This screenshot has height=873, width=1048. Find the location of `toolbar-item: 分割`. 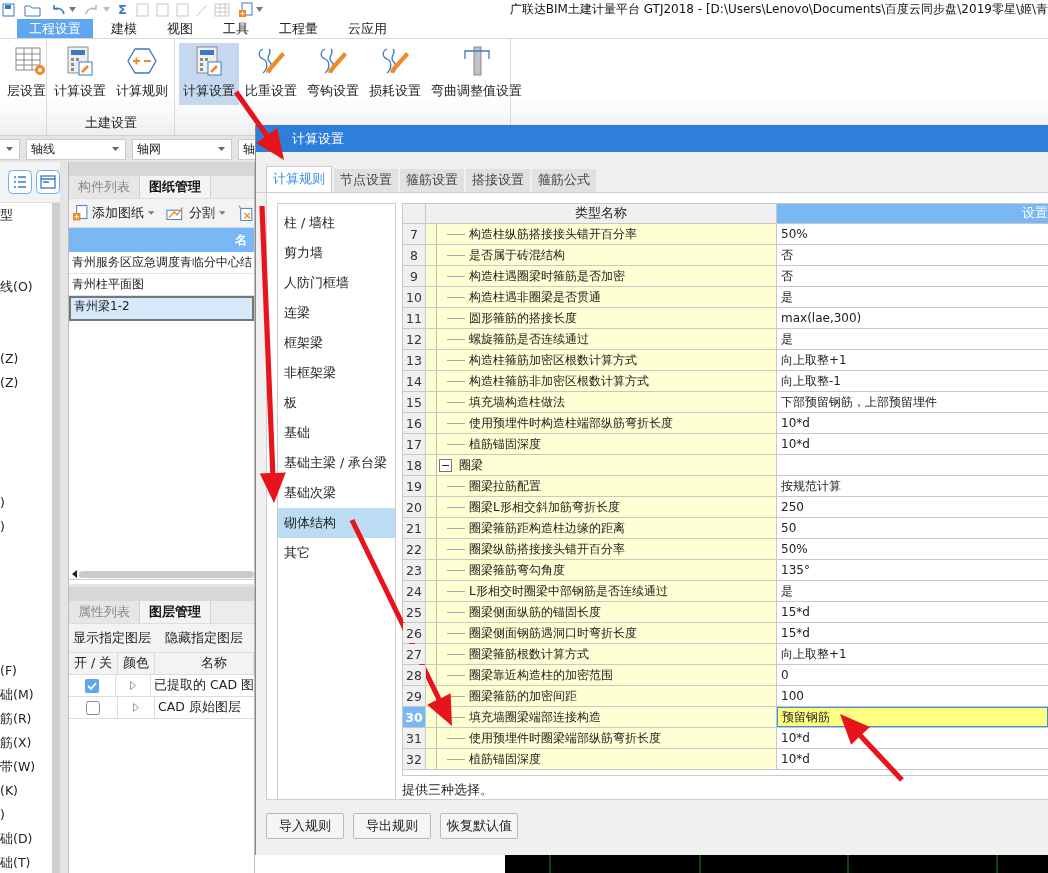

toolbar-item: 分割 is located at coordinates (201, 213).